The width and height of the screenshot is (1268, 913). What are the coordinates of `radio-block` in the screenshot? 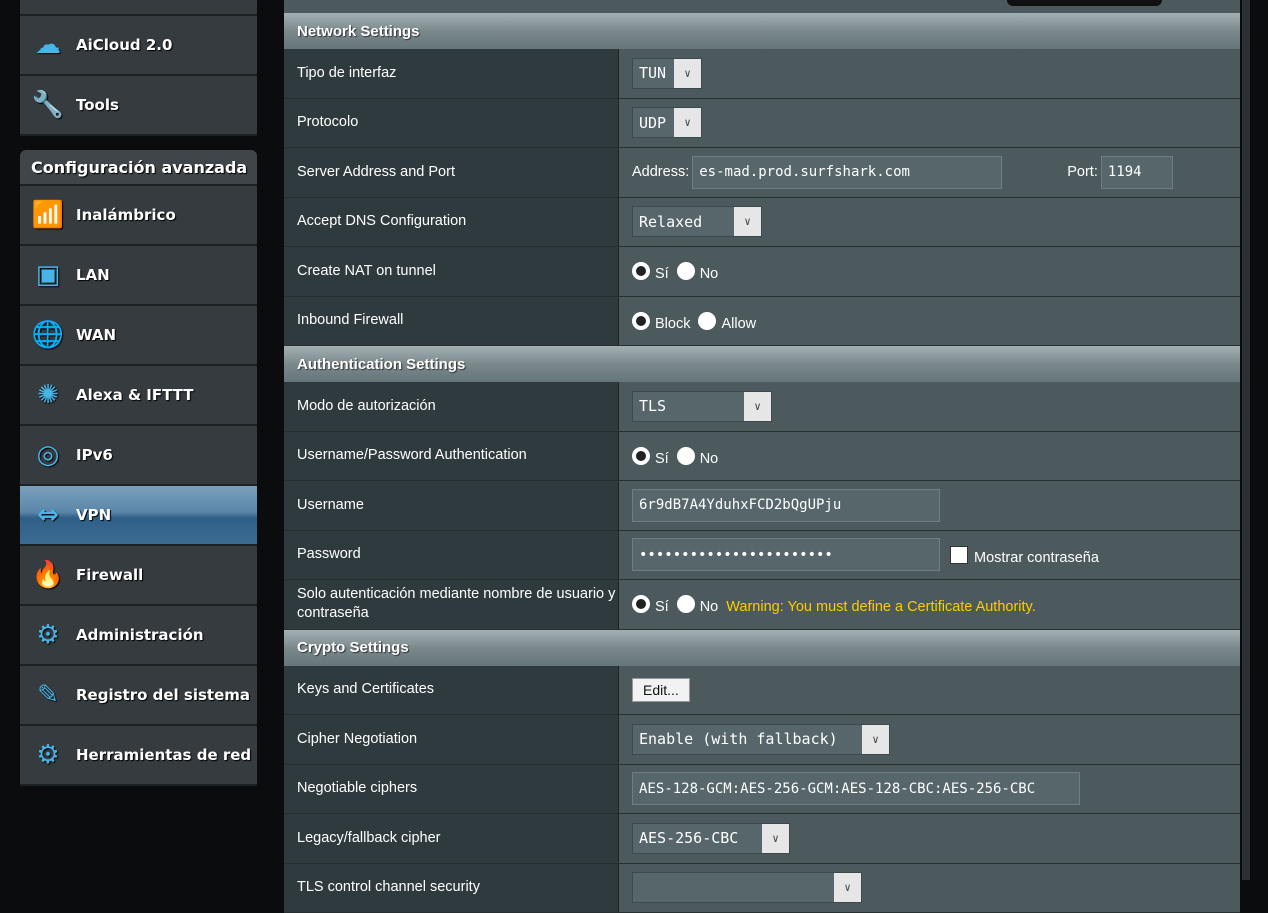 It's located at (641, 321).